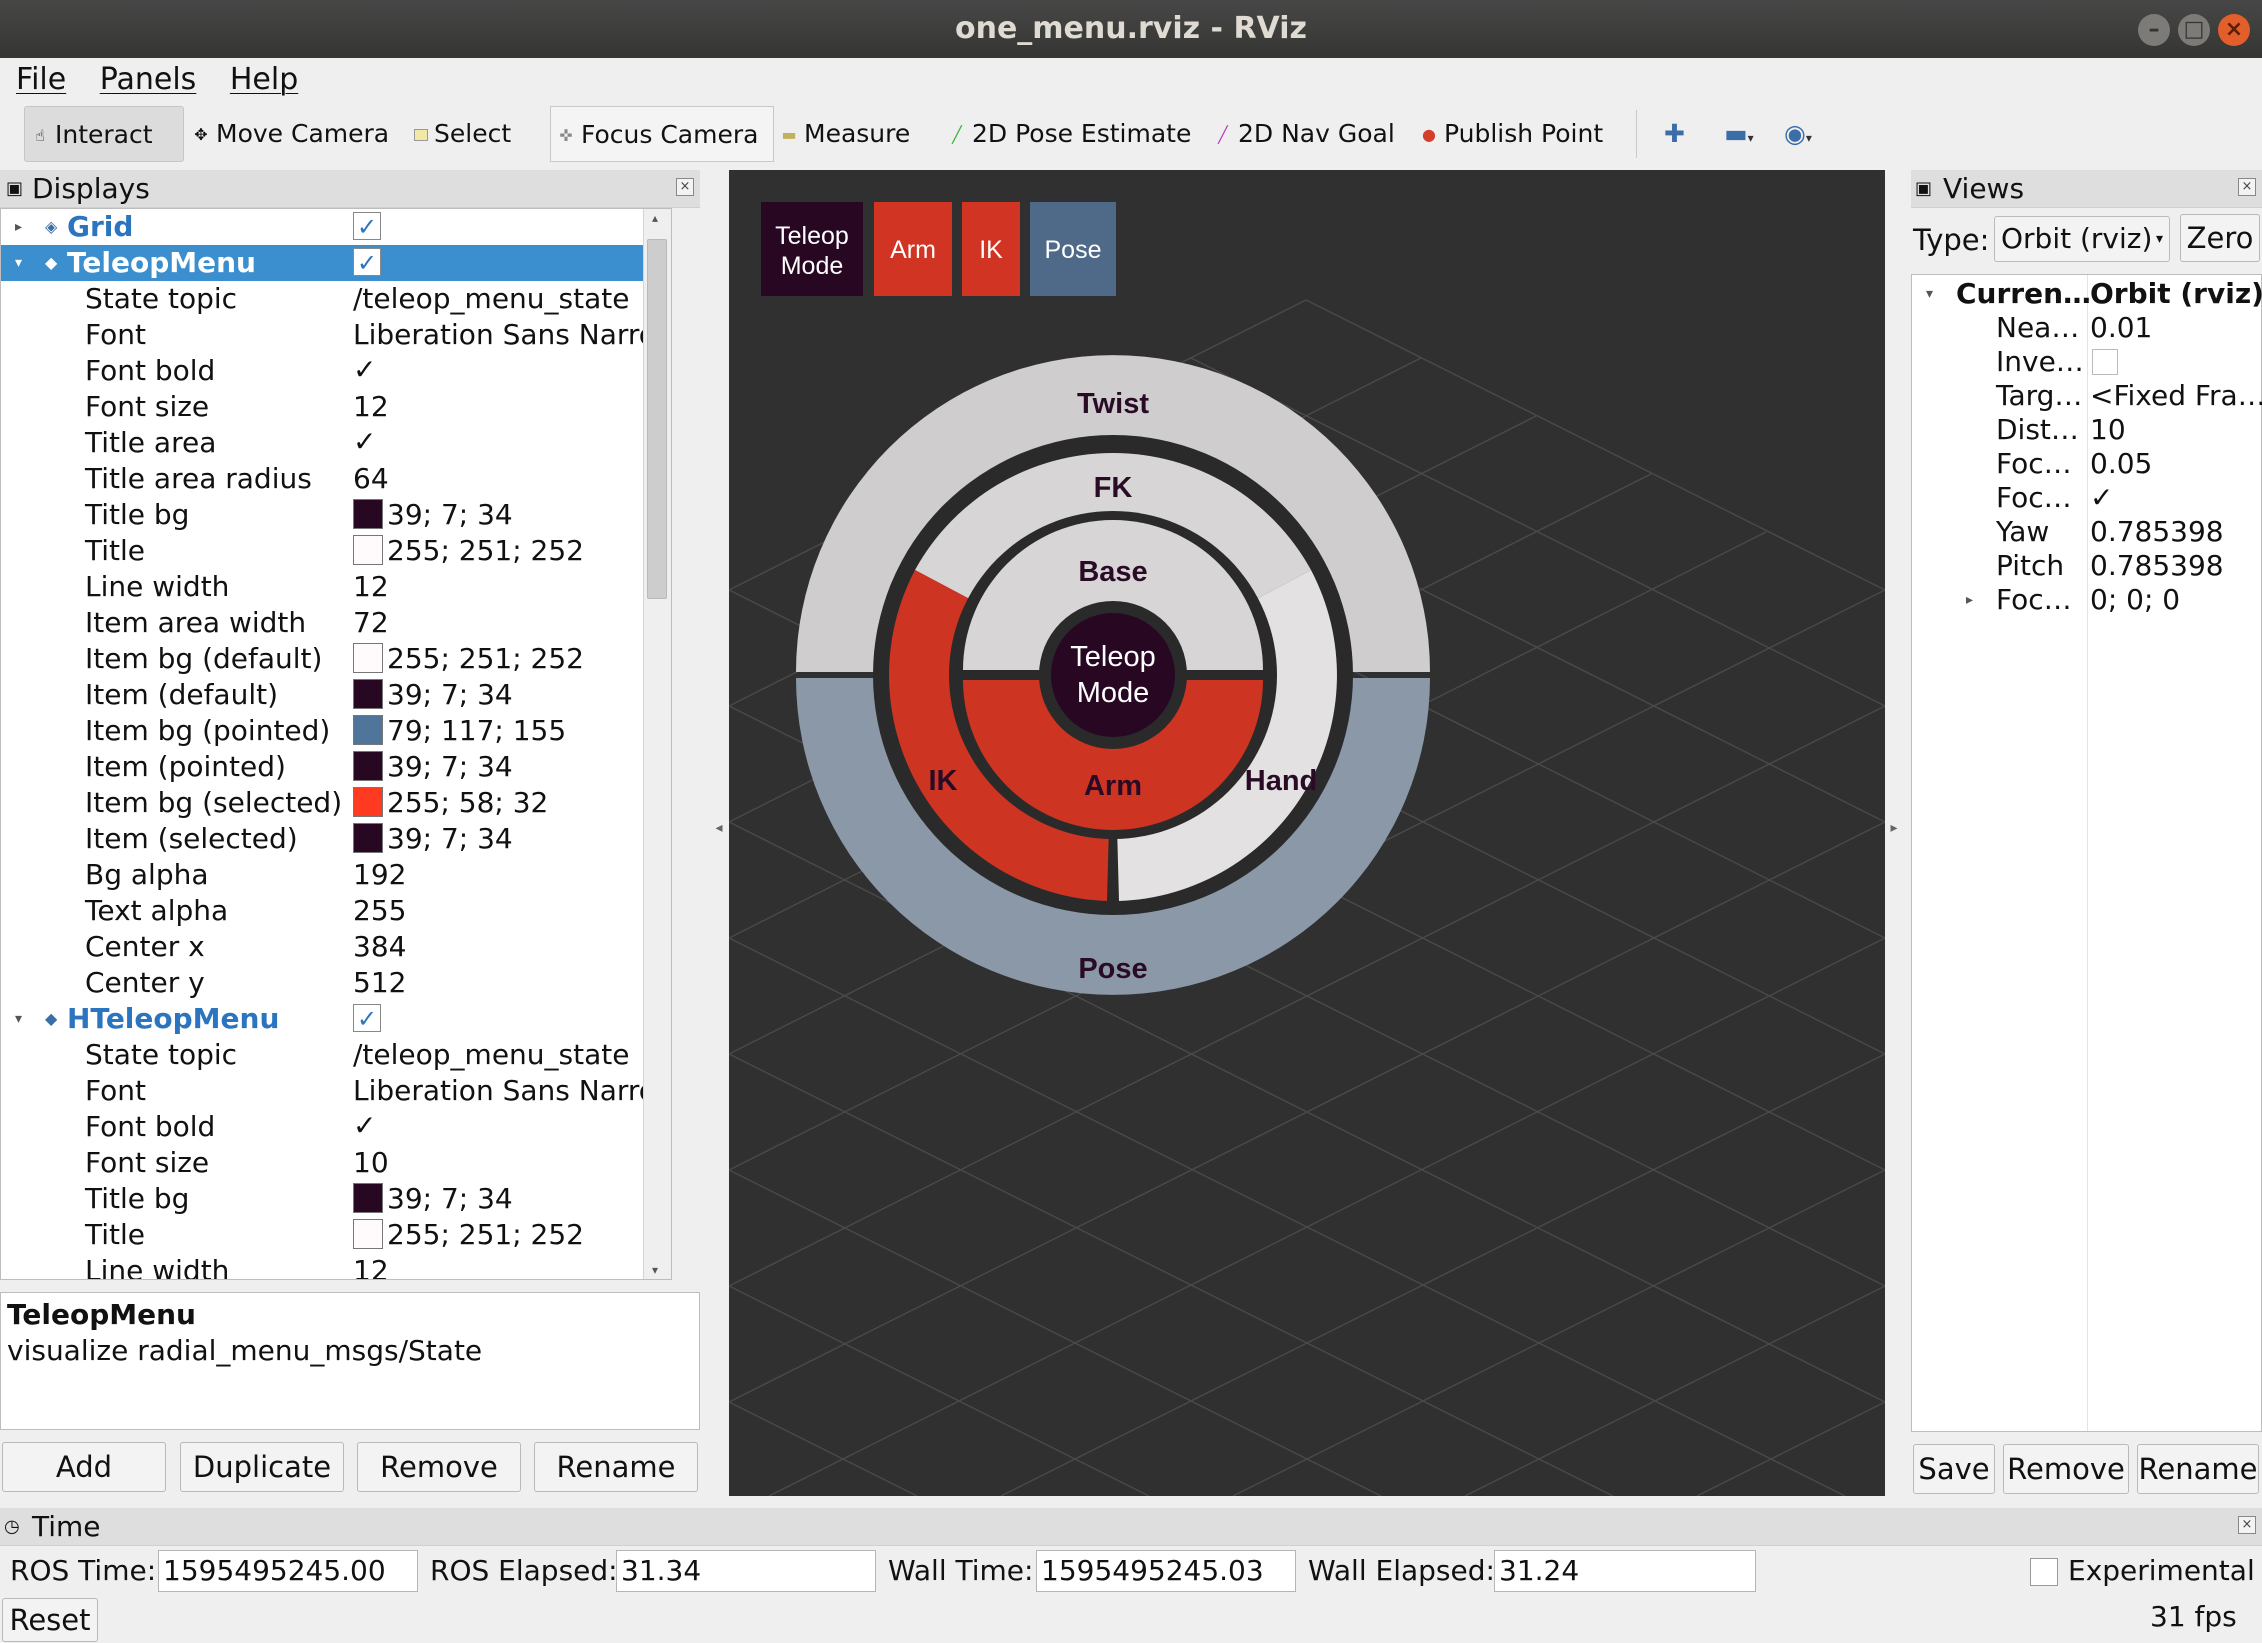 This screenshot has width=2262, height=1643. I want to click on close-icon: ×, so click(2234, 30).